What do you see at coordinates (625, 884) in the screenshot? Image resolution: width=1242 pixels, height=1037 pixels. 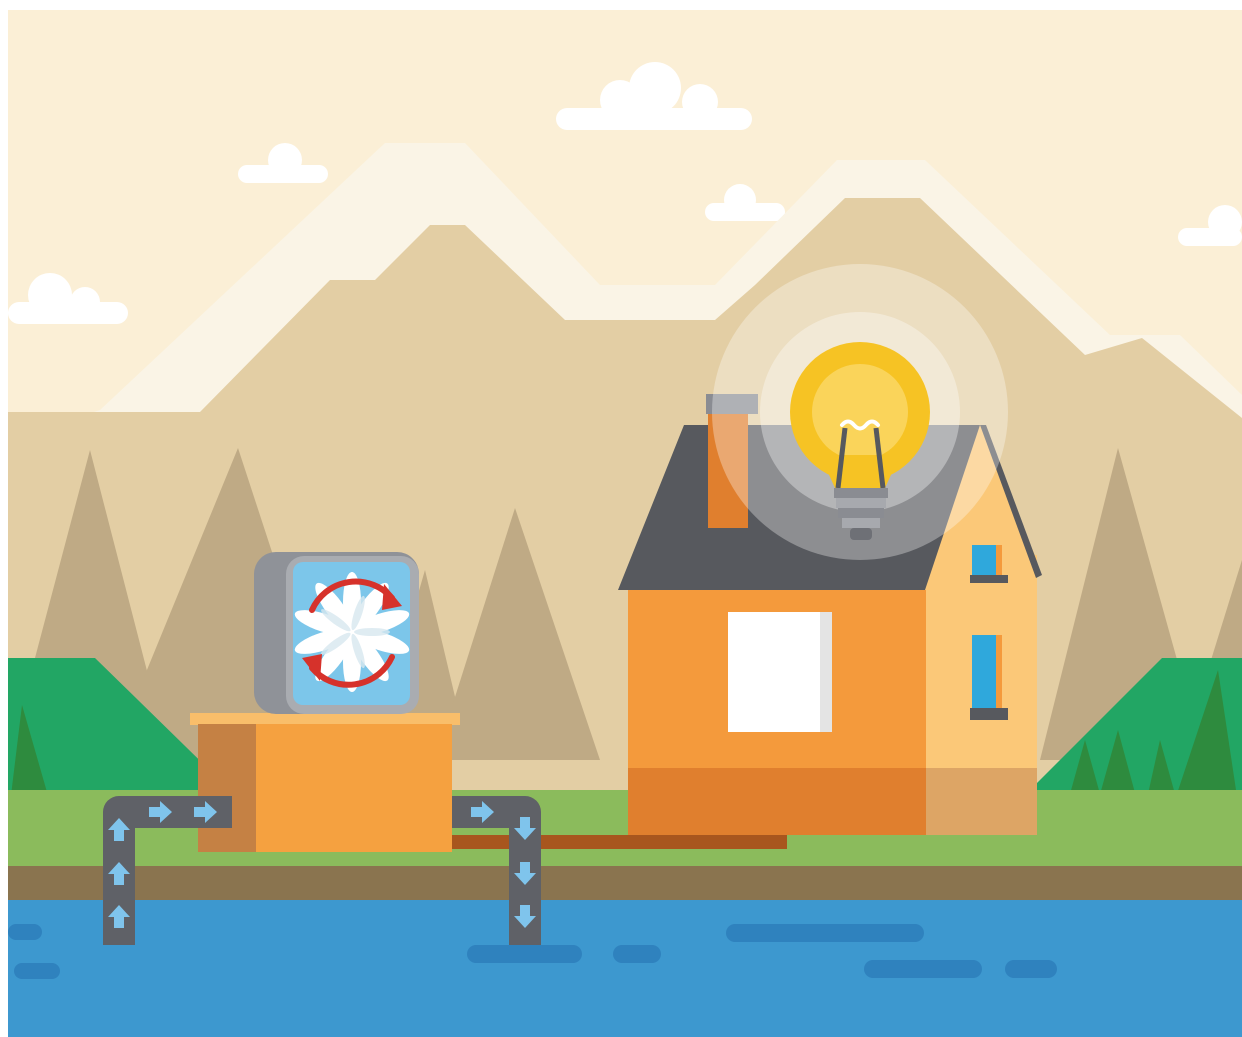 I see `soil` at bounding box center [625, 884].